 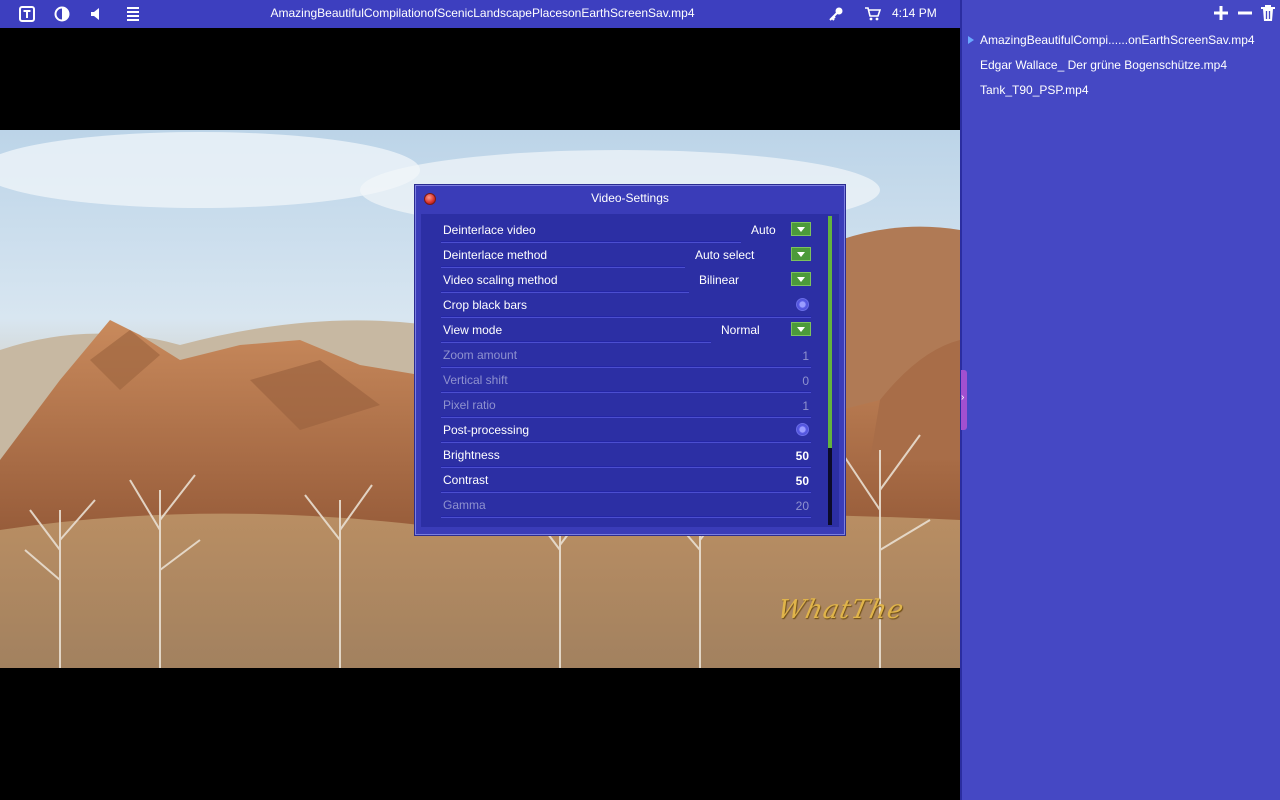 I want to click on settings-scrollbar, so click(x=830, y=370).